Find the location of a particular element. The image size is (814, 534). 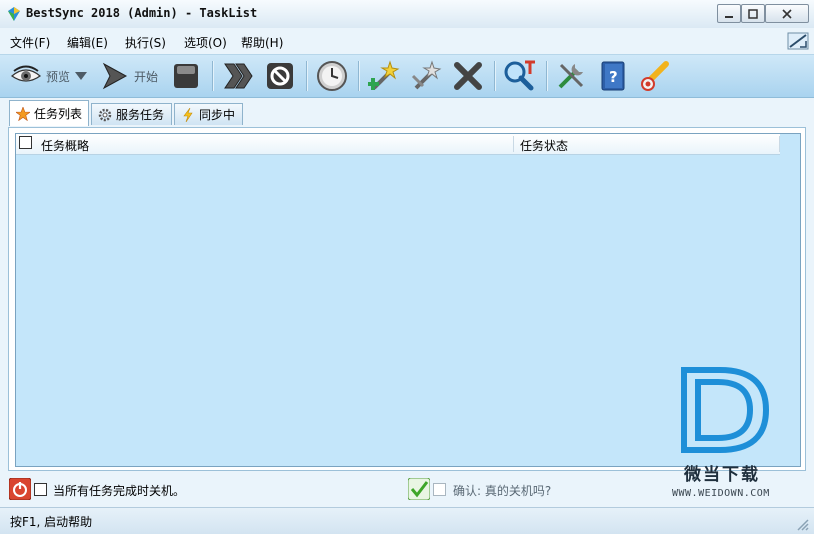

eye-icon is located at coordinates (26, 73).